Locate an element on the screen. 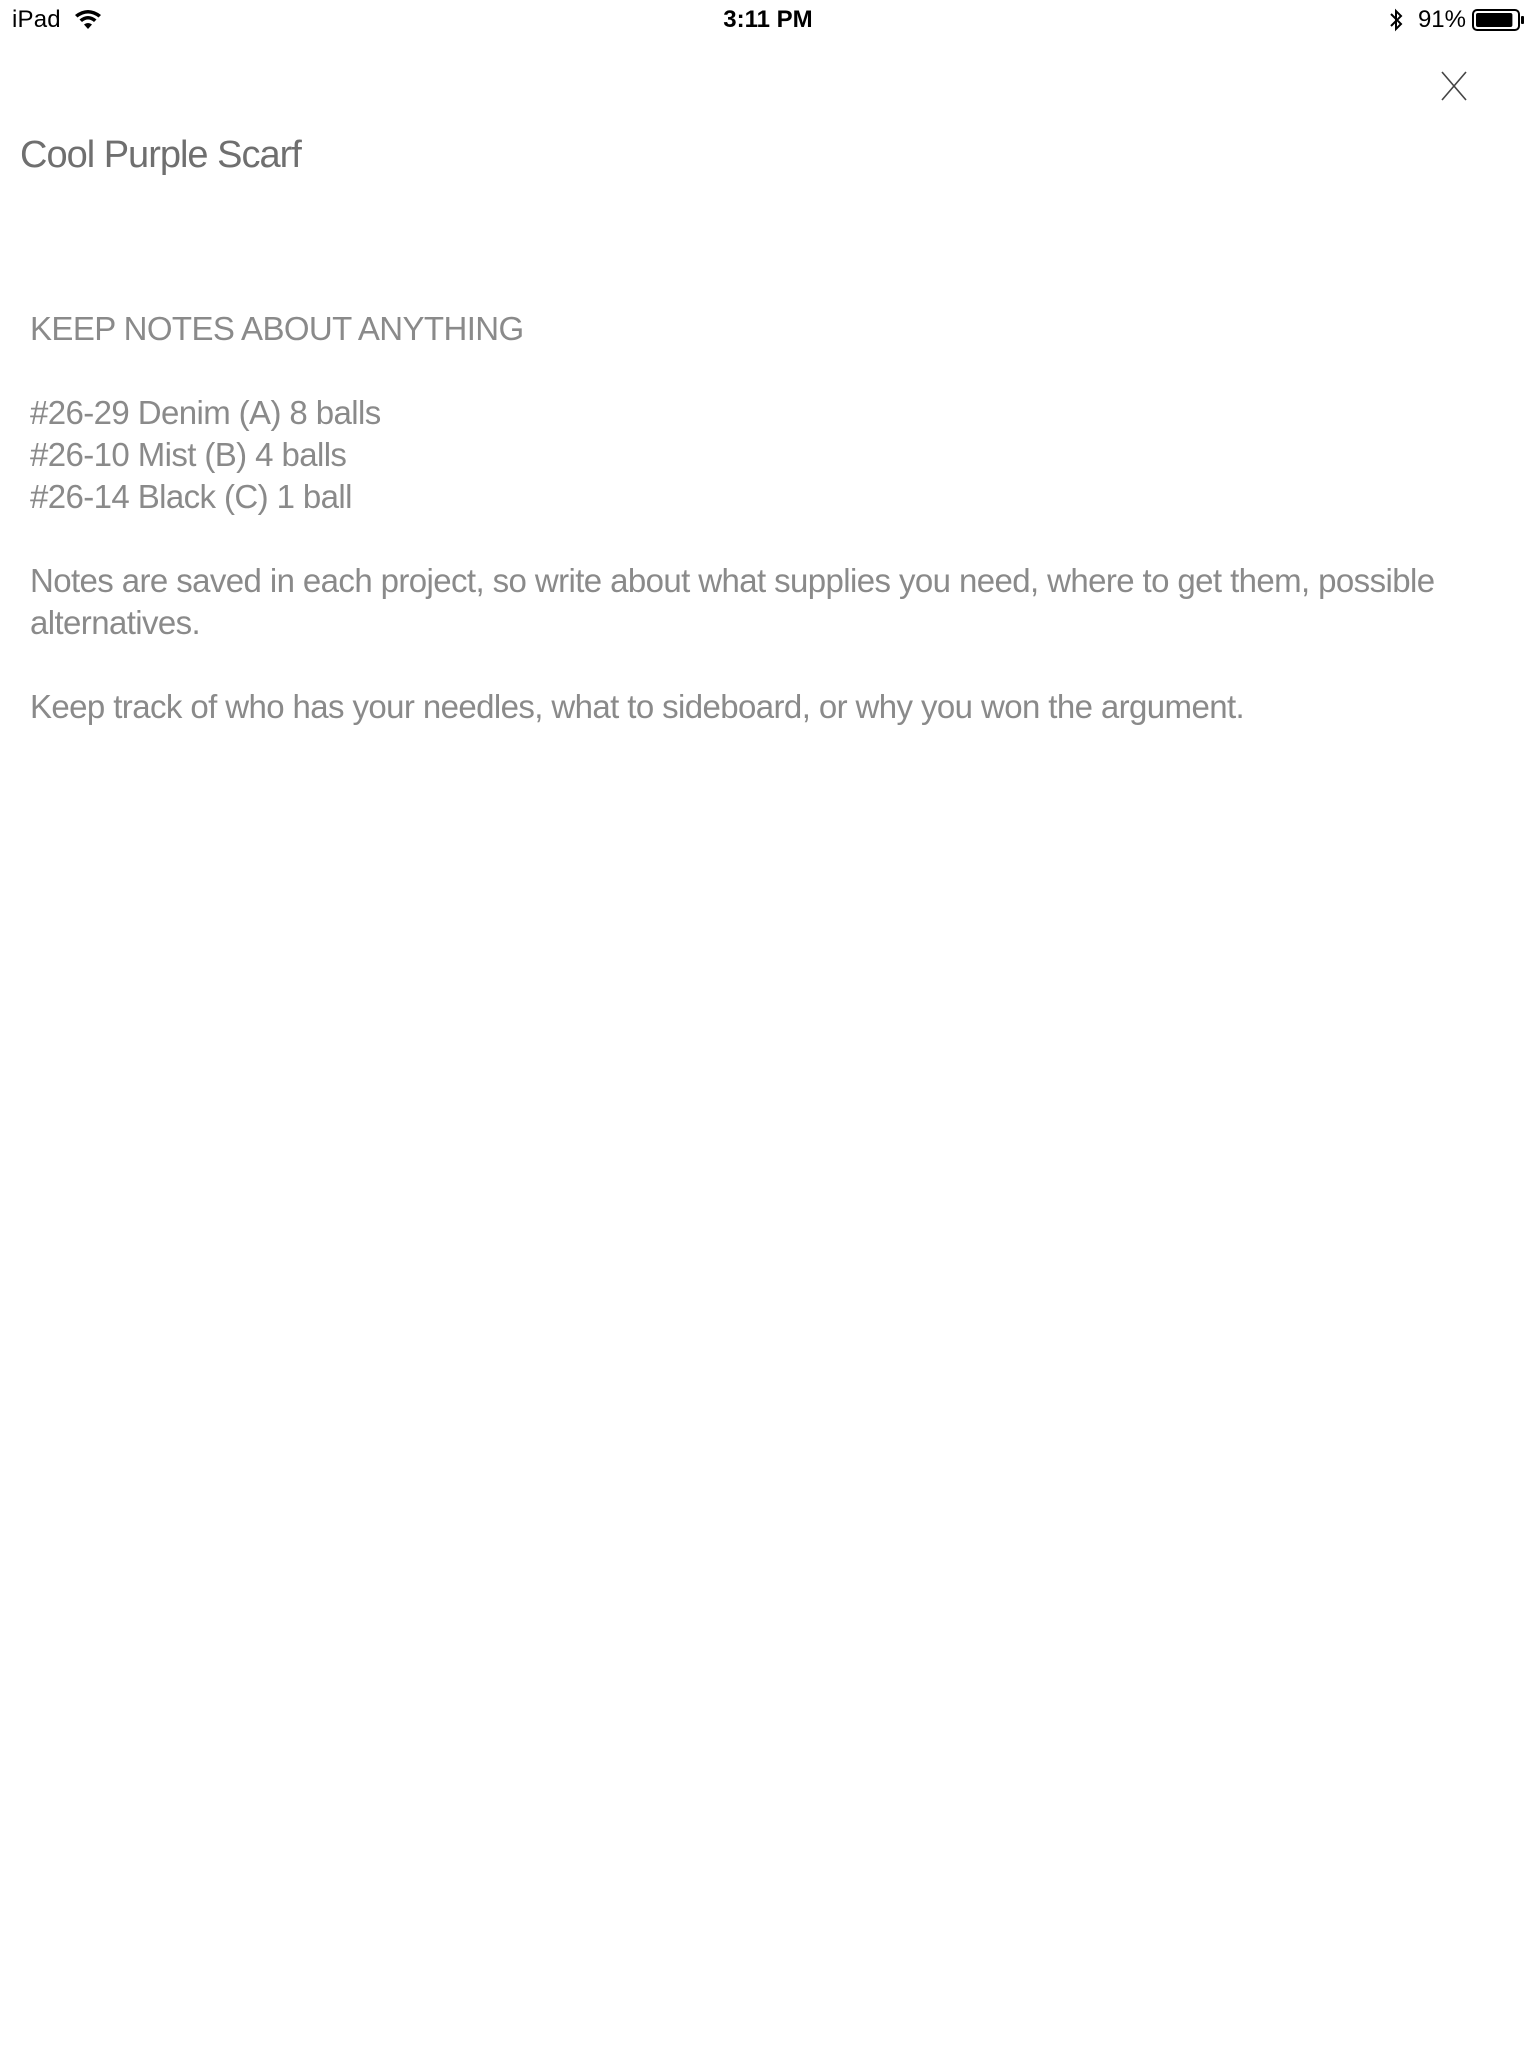 Image resolution: width=1536 pixels, height=2048 pixels. status-right: 91% is located at coordinates (1457, 20).